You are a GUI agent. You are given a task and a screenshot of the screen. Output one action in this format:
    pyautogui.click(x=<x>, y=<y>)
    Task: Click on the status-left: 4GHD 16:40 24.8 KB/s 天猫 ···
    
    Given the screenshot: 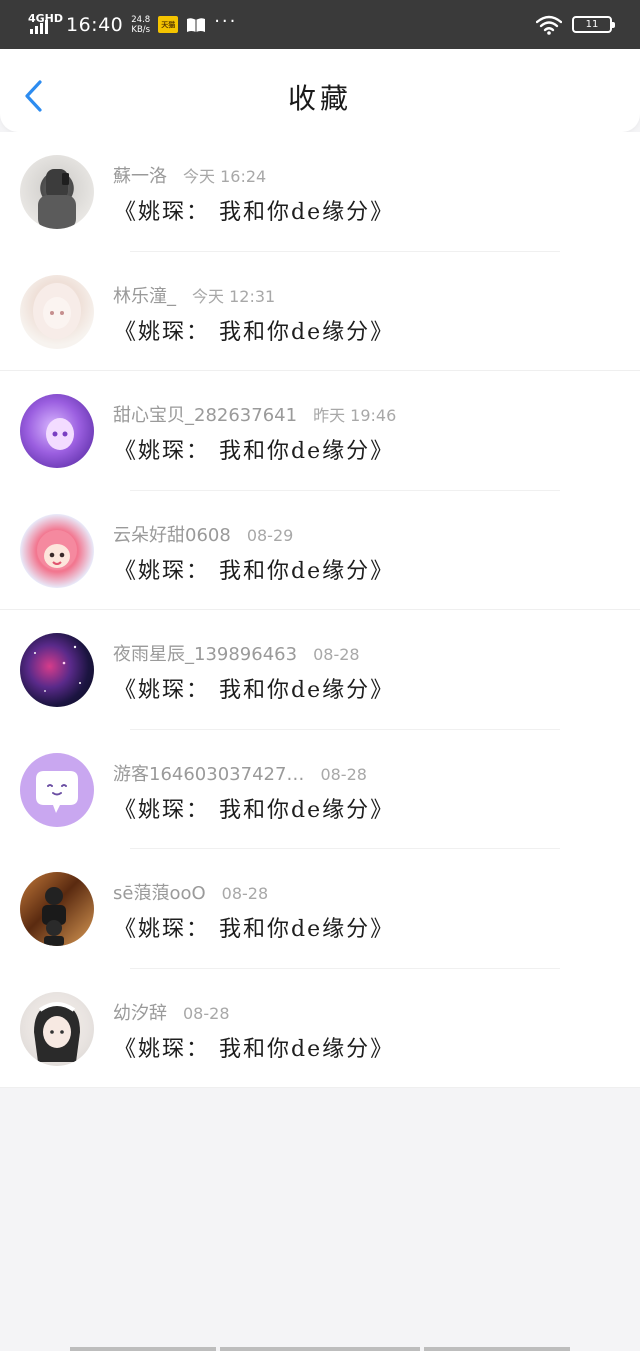 What is the action you would take?
    pyautogui.click(x=132, y=25)
    